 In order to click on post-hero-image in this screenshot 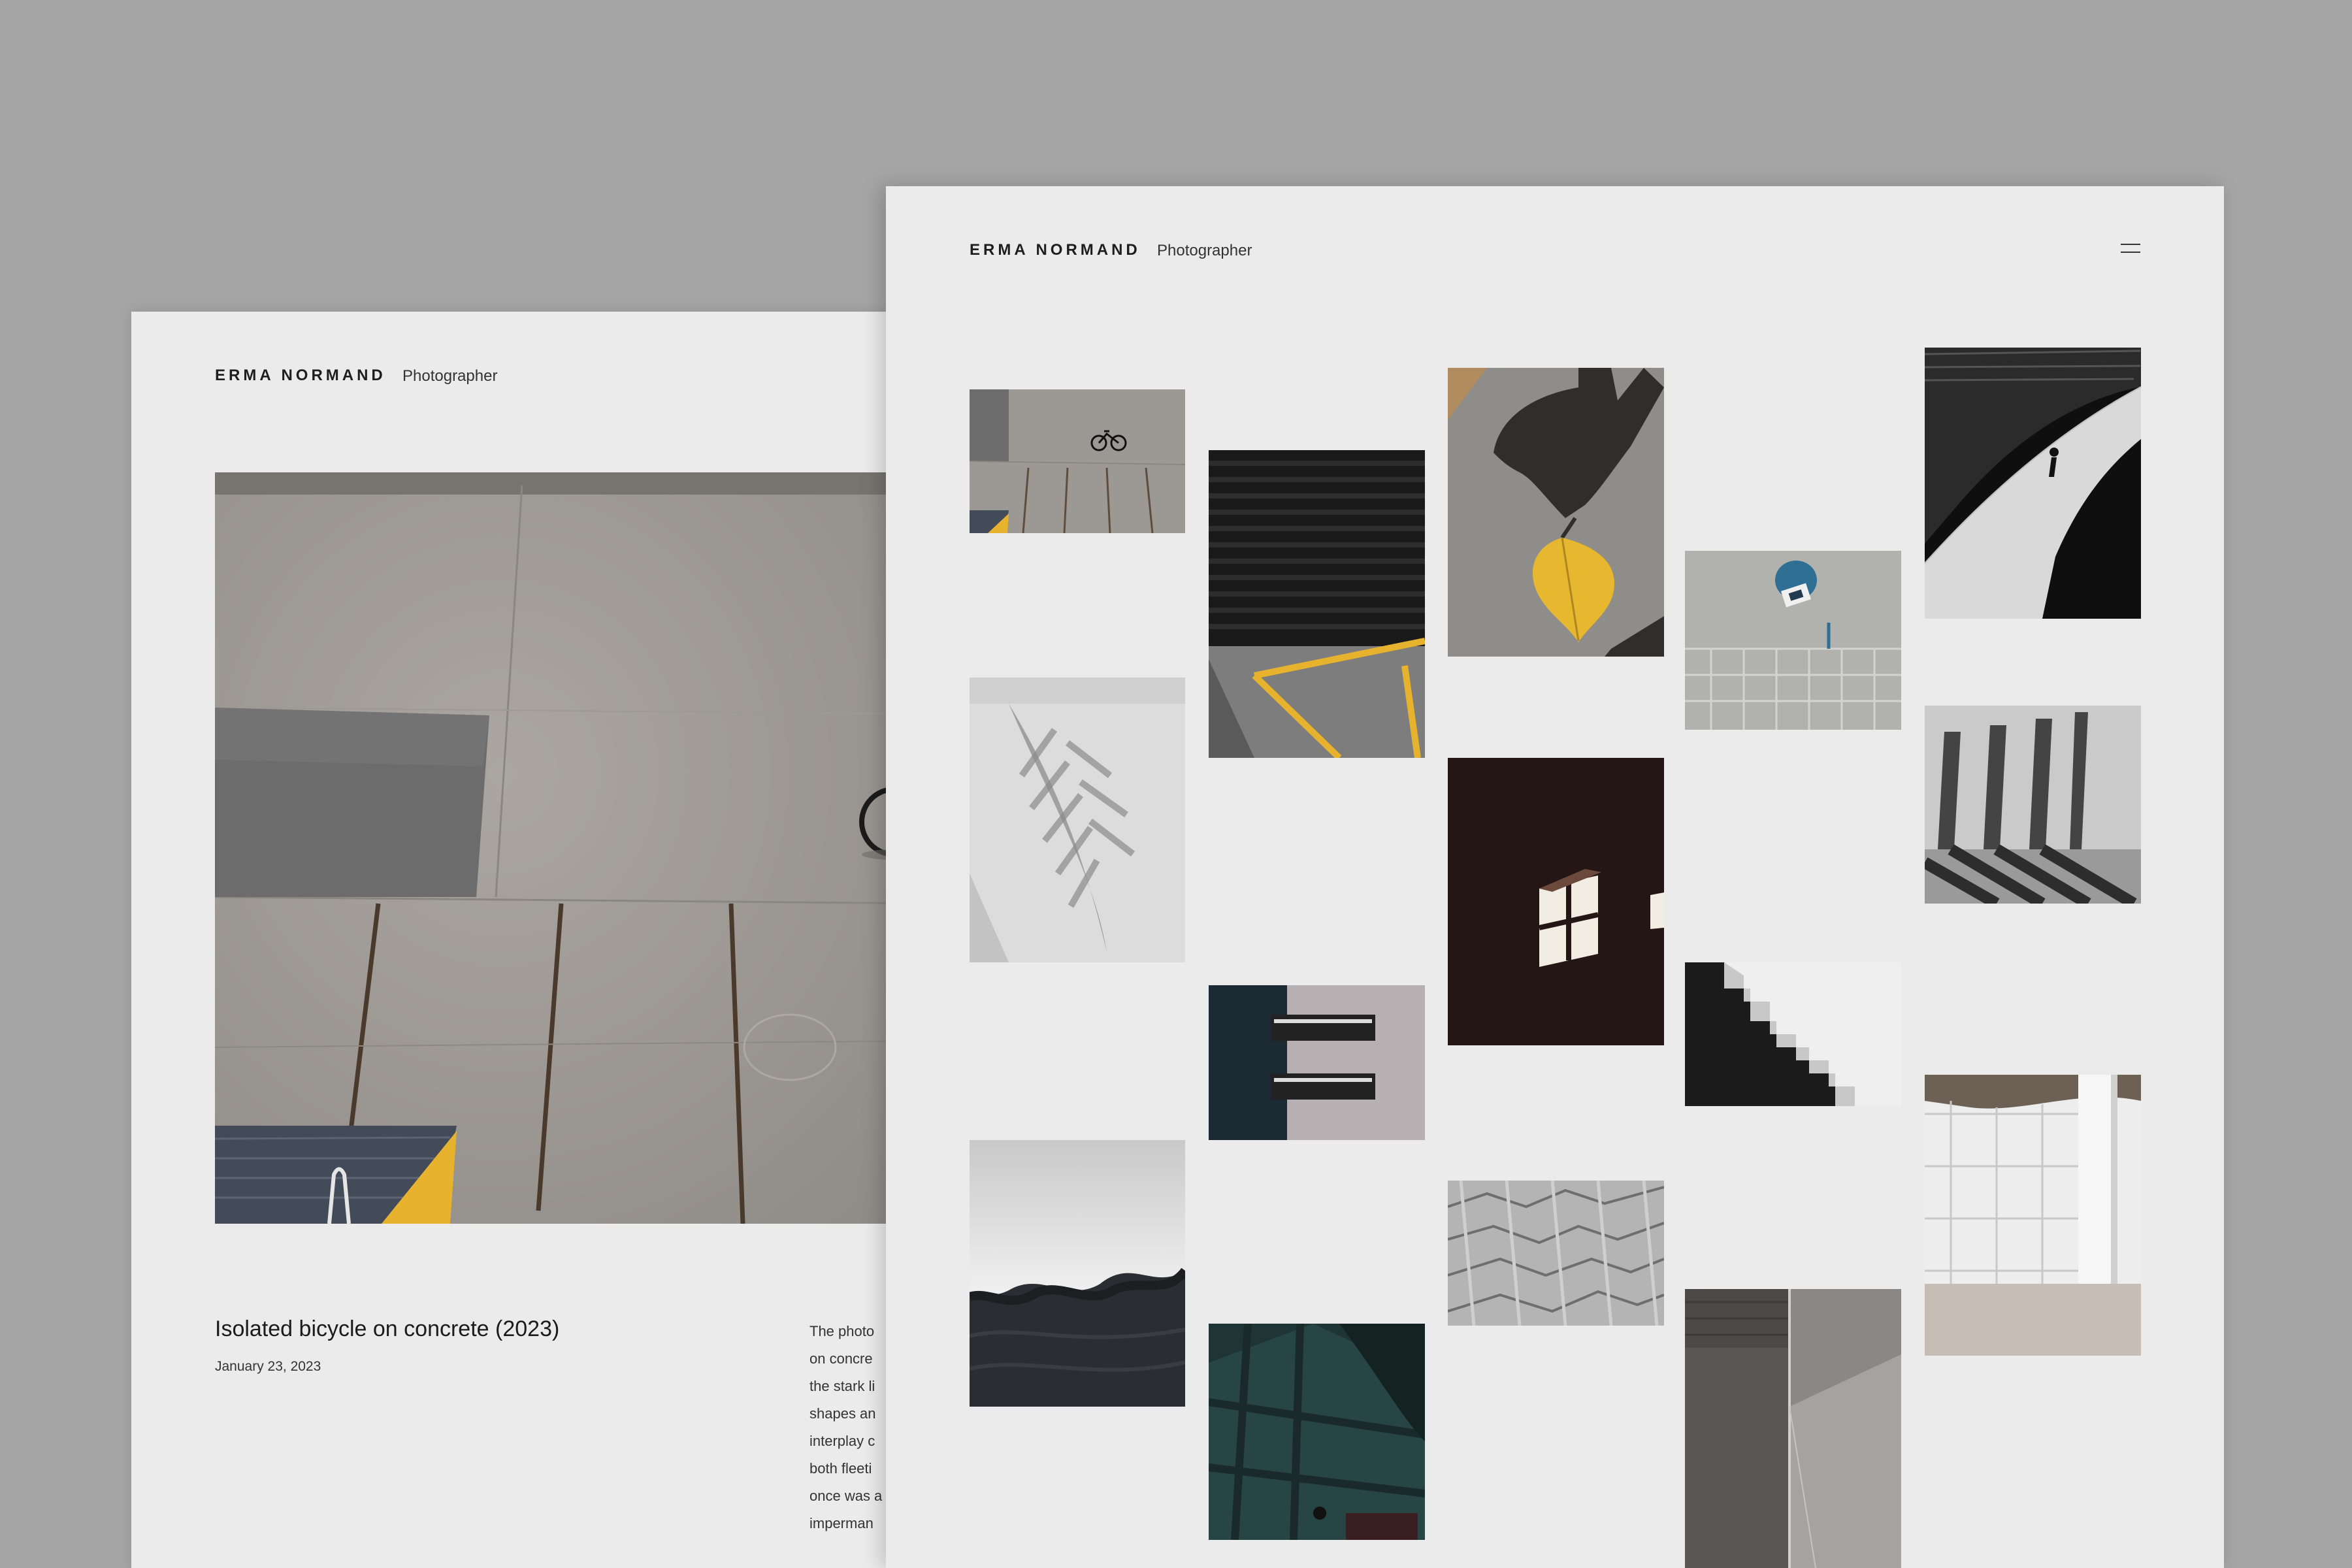, I will do `click(551, 848)`.